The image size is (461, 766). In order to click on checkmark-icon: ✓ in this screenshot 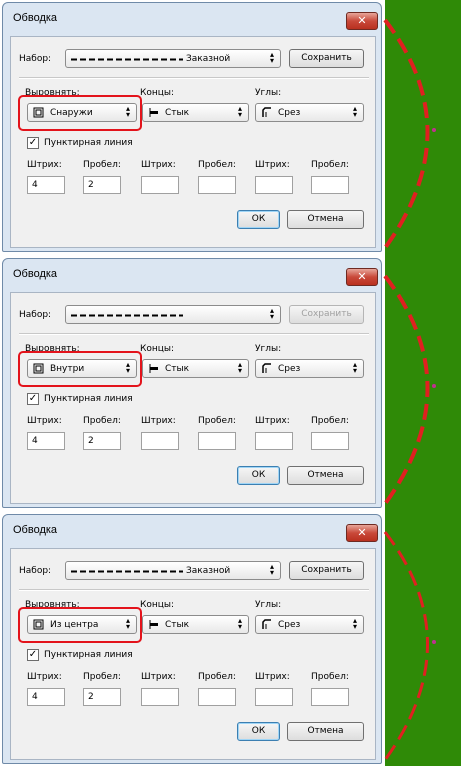, I will do `click(33, 654)`.